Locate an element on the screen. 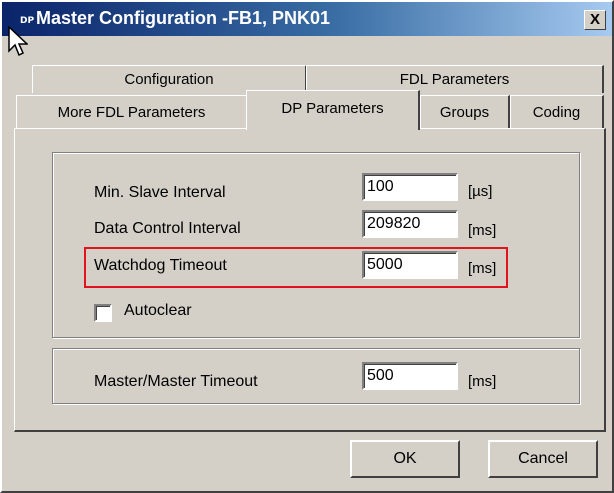  mouse-pointer-icon is located at coordinates (18, 41).